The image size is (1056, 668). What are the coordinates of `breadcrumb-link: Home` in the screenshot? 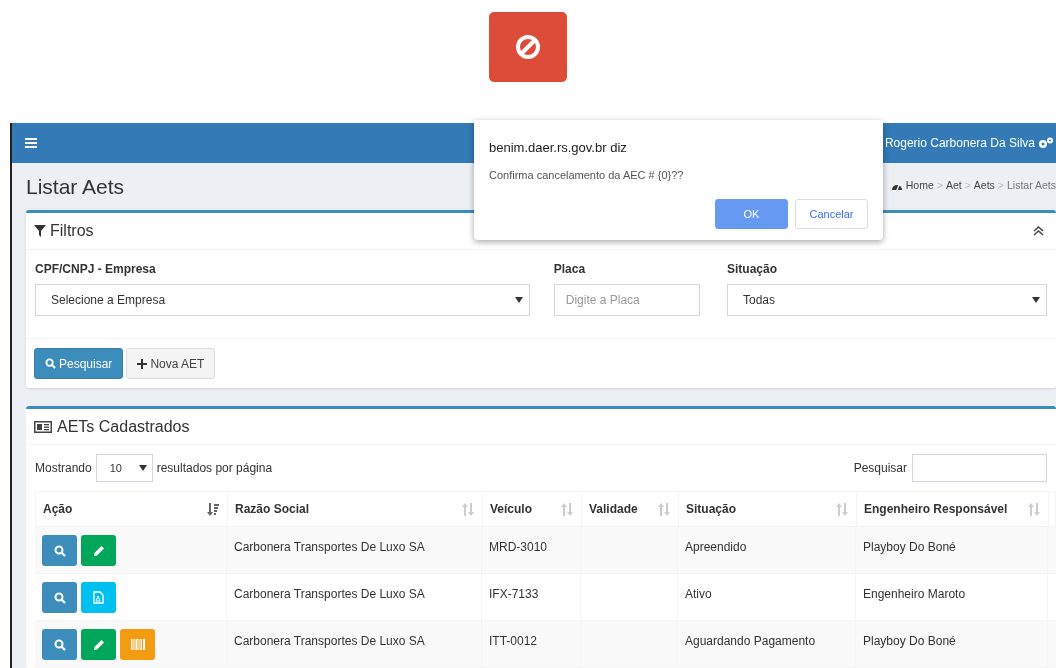 It's located at (919, 186).